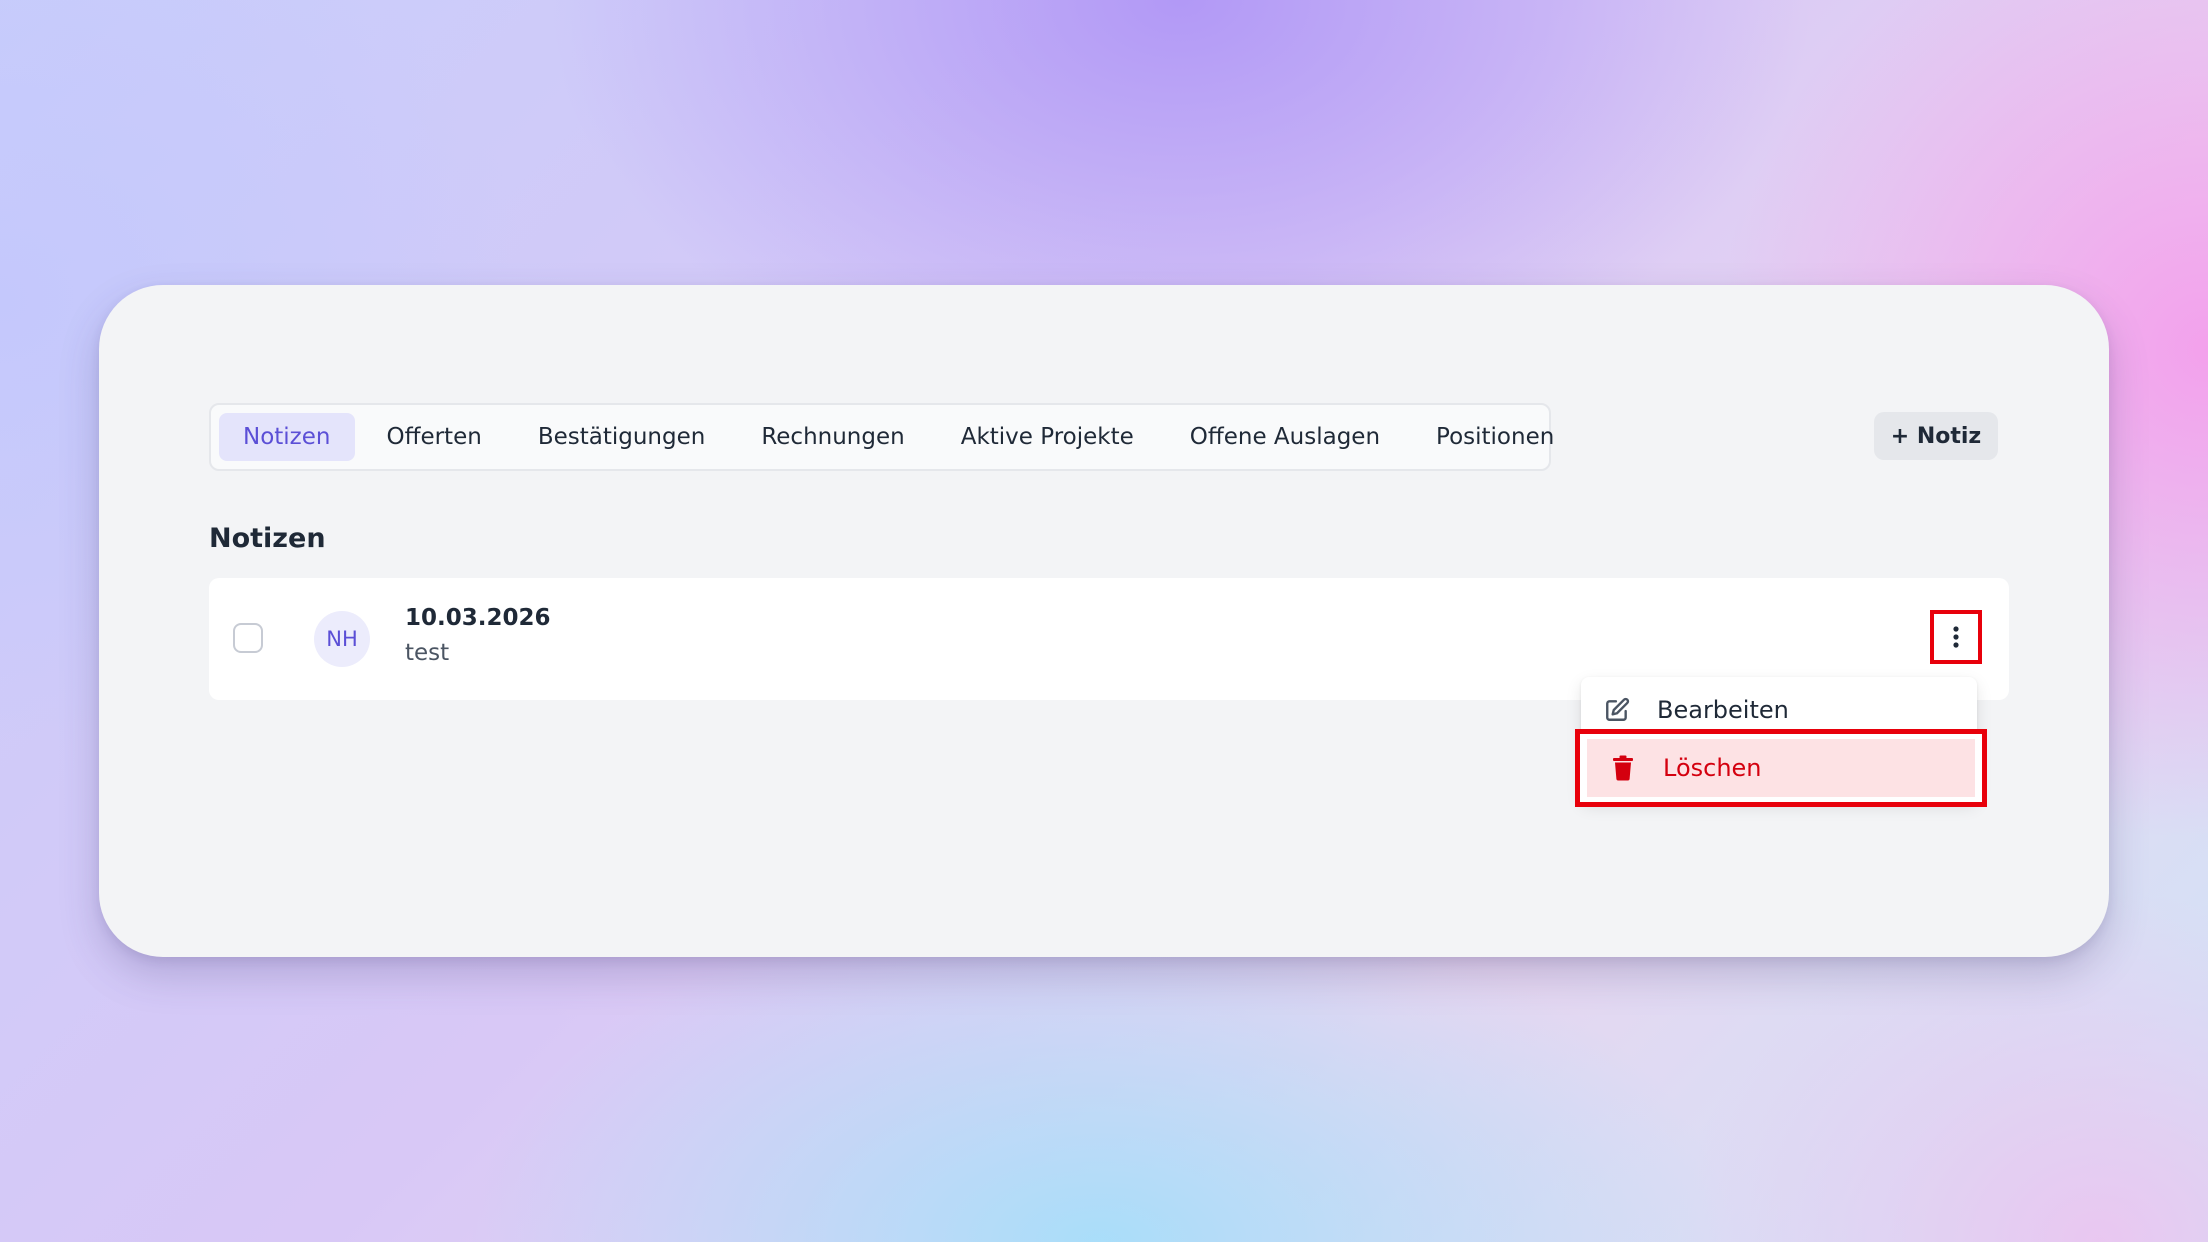  Describe the element at coordinates (478, 618) in the screenshot. I see `note-date: 10.03.2026` at that location.